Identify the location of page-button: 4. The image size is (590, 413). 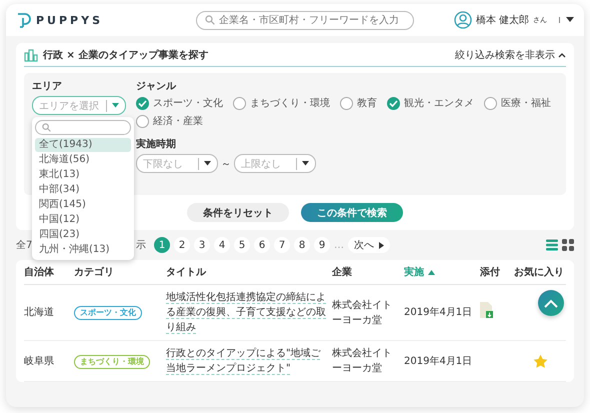
(222, 245).